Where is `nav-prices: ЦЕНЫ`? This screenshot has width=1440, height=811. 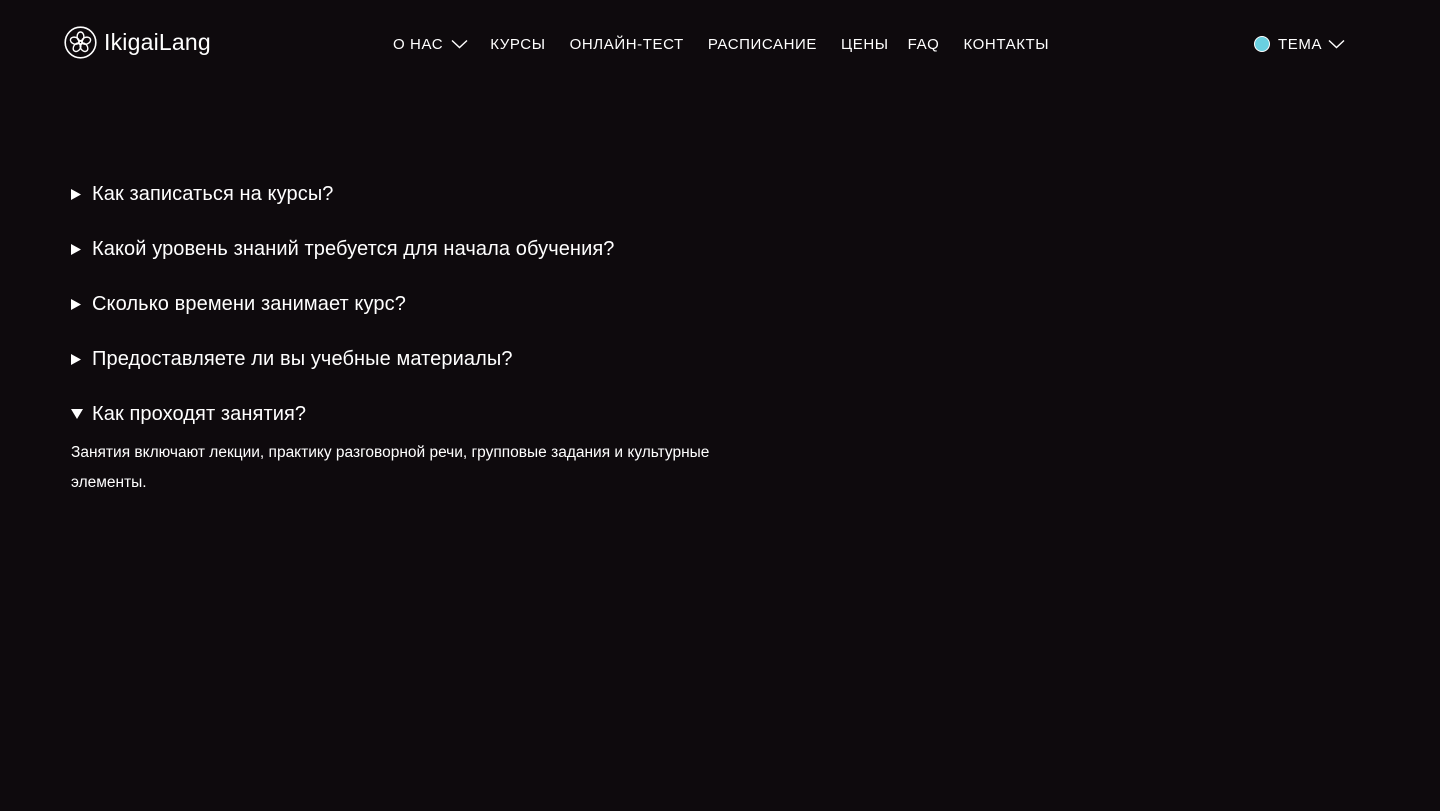
nav-prices: ЦЕНЫ is located at coordinates (865, 44).